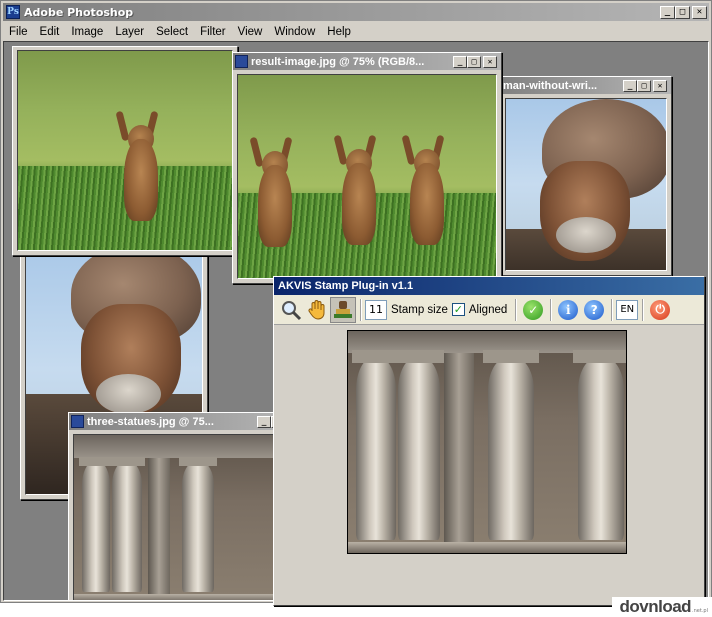 The width and height of the screenshot is (712, 617). What do you see at coordinates (460, 61) in the screenshot?
I see `result-minimize-button: _` at bounding box center [460, 61].